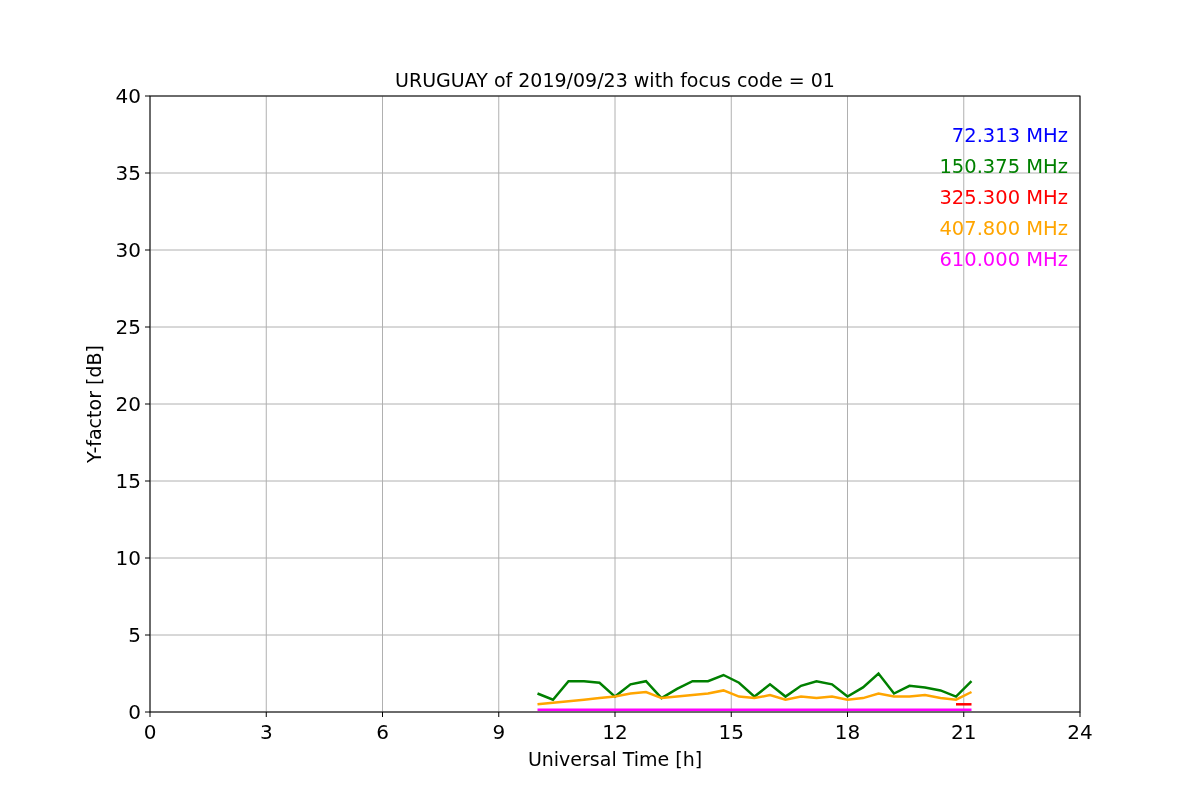  What do you see at coordinates (1009, 135) in the screenshot?
I see `legend-label: 72.313 MHz` at bounding box center [1009, 135].